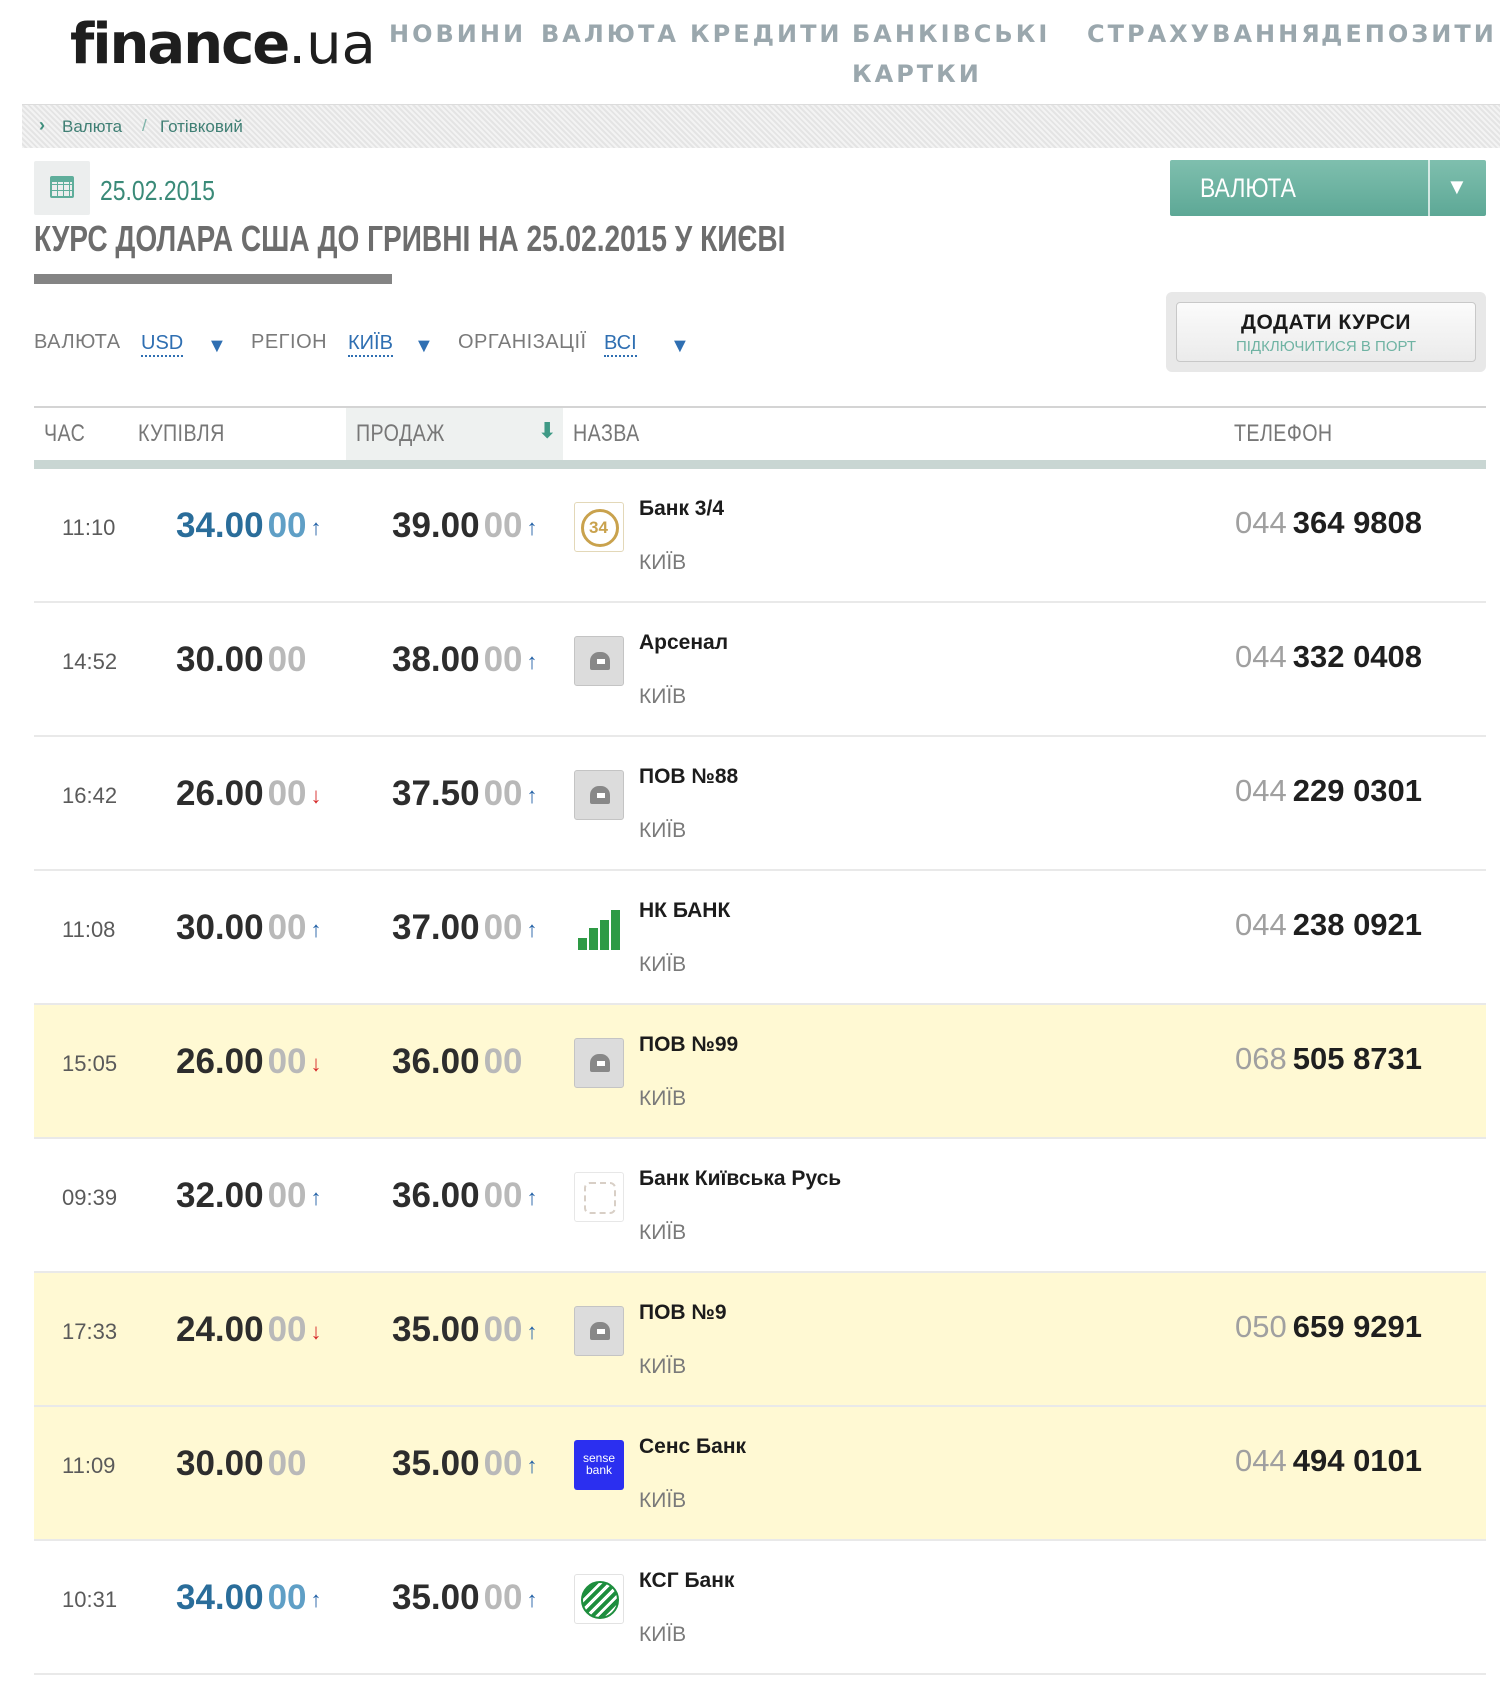  I want to click on phone-code: 068, so click(1261, 1058).